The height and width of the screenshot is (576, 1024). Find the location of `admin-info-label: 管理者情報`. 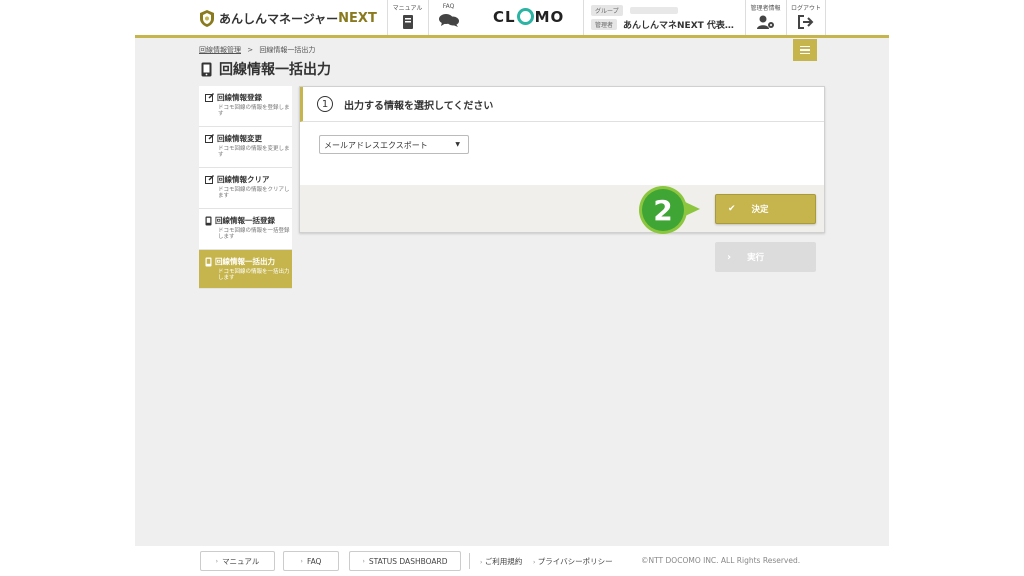

admin-info-label: 管理者情報 is located at coordinates (765, 8).